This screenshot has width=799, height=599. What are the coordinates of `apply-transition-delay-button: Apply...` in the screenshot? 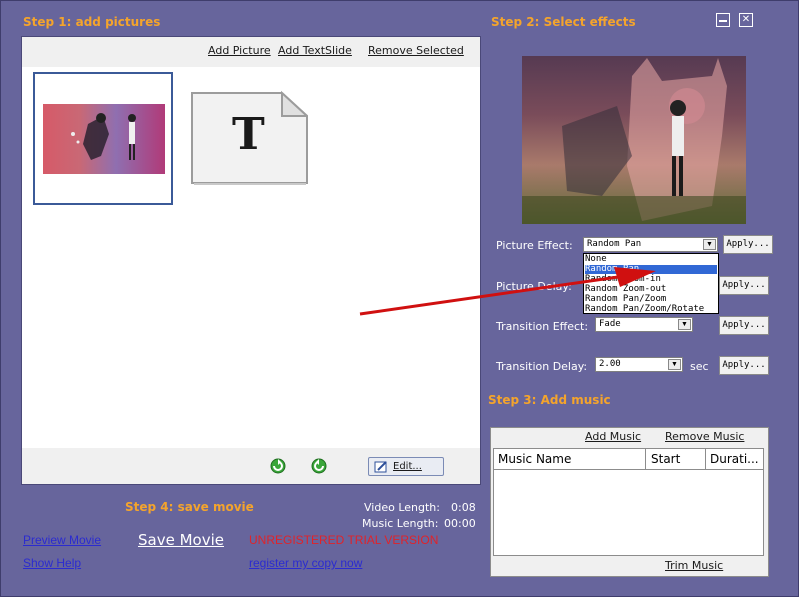 It's located at (744, 365).